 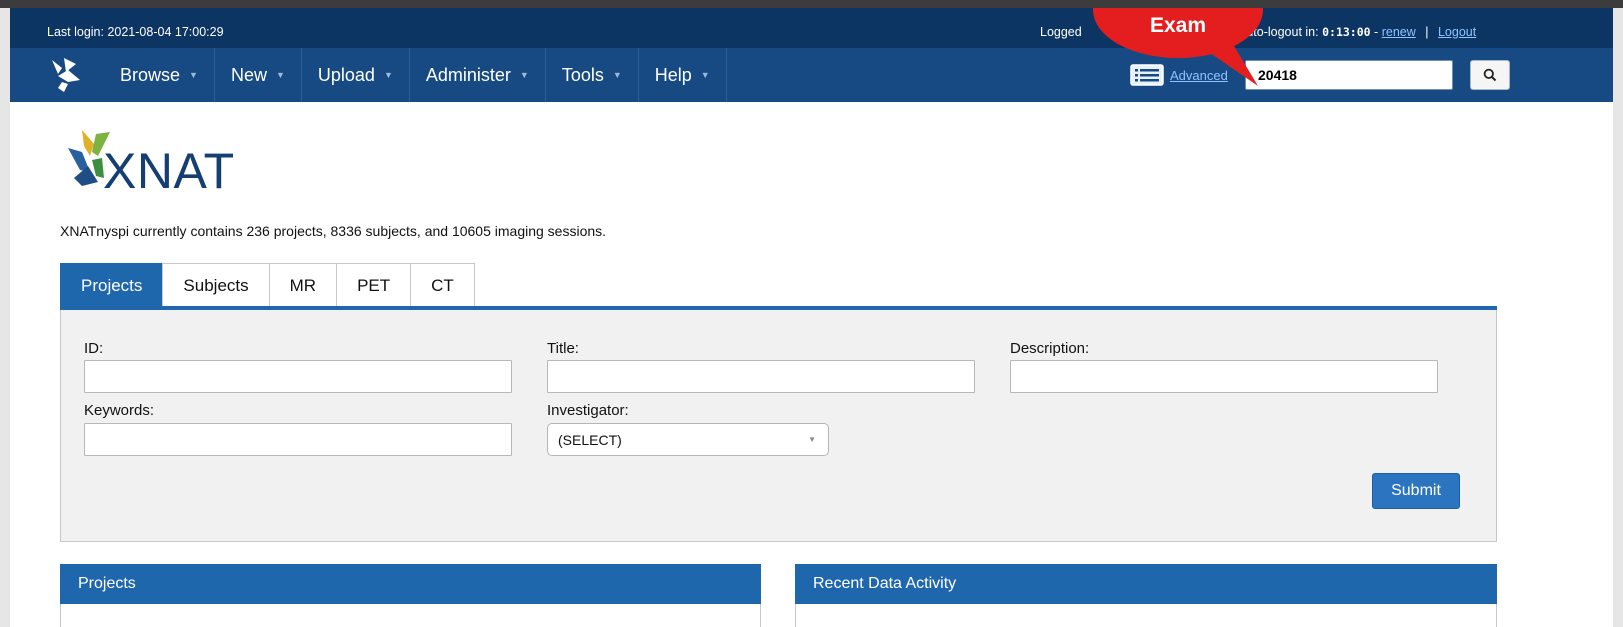 I want to click on id-label: ID:, so click(x=94, y=348).